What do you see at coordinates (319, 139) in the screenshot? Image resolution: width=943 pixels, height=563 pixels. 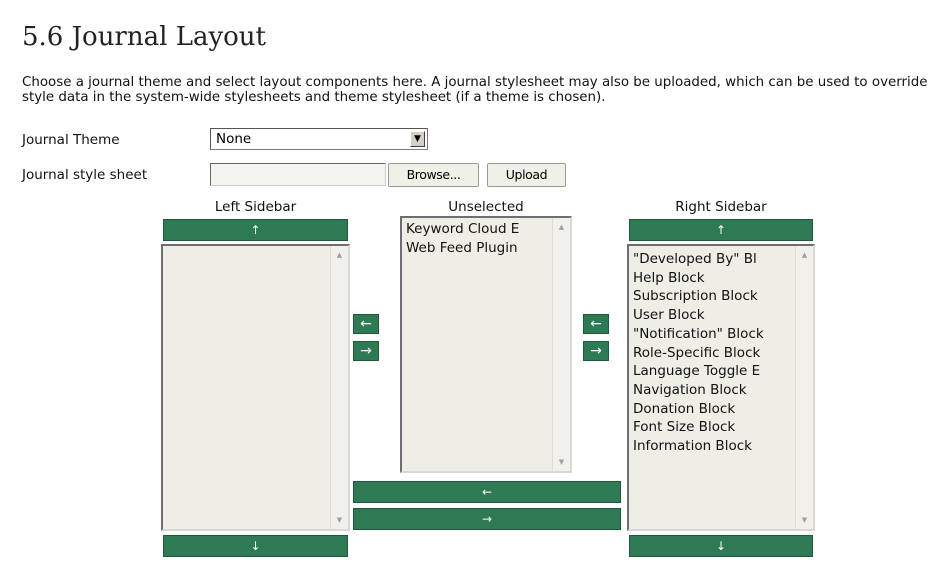 I see `journal-theme-select: None ▼` at bounding box center [319, 139].